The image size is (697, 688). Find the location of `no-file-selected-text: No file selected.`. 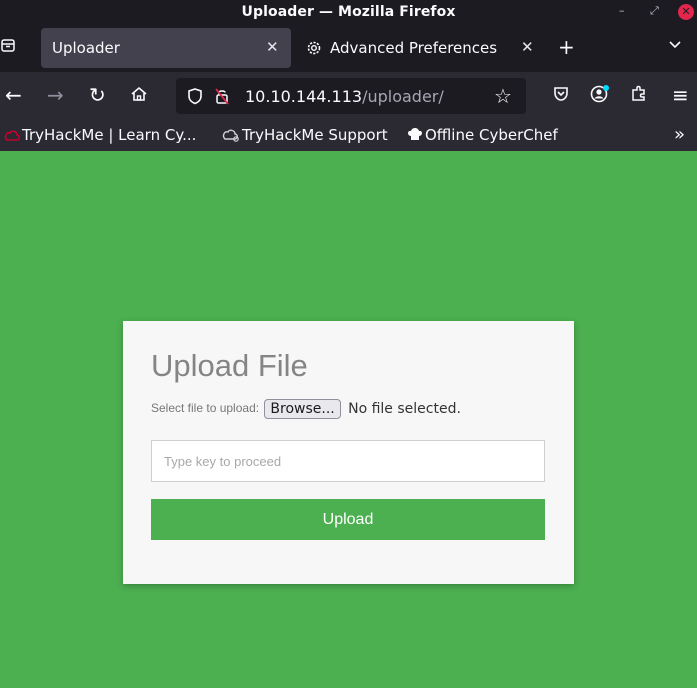

no-file-selected-text: No file selected. is located at coordinates (404, 409).